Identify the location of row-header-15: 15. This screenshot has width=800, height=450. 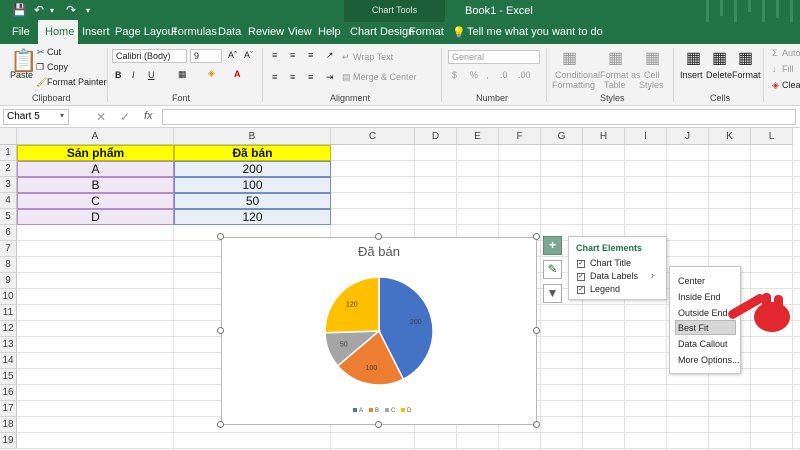
(8, 377).